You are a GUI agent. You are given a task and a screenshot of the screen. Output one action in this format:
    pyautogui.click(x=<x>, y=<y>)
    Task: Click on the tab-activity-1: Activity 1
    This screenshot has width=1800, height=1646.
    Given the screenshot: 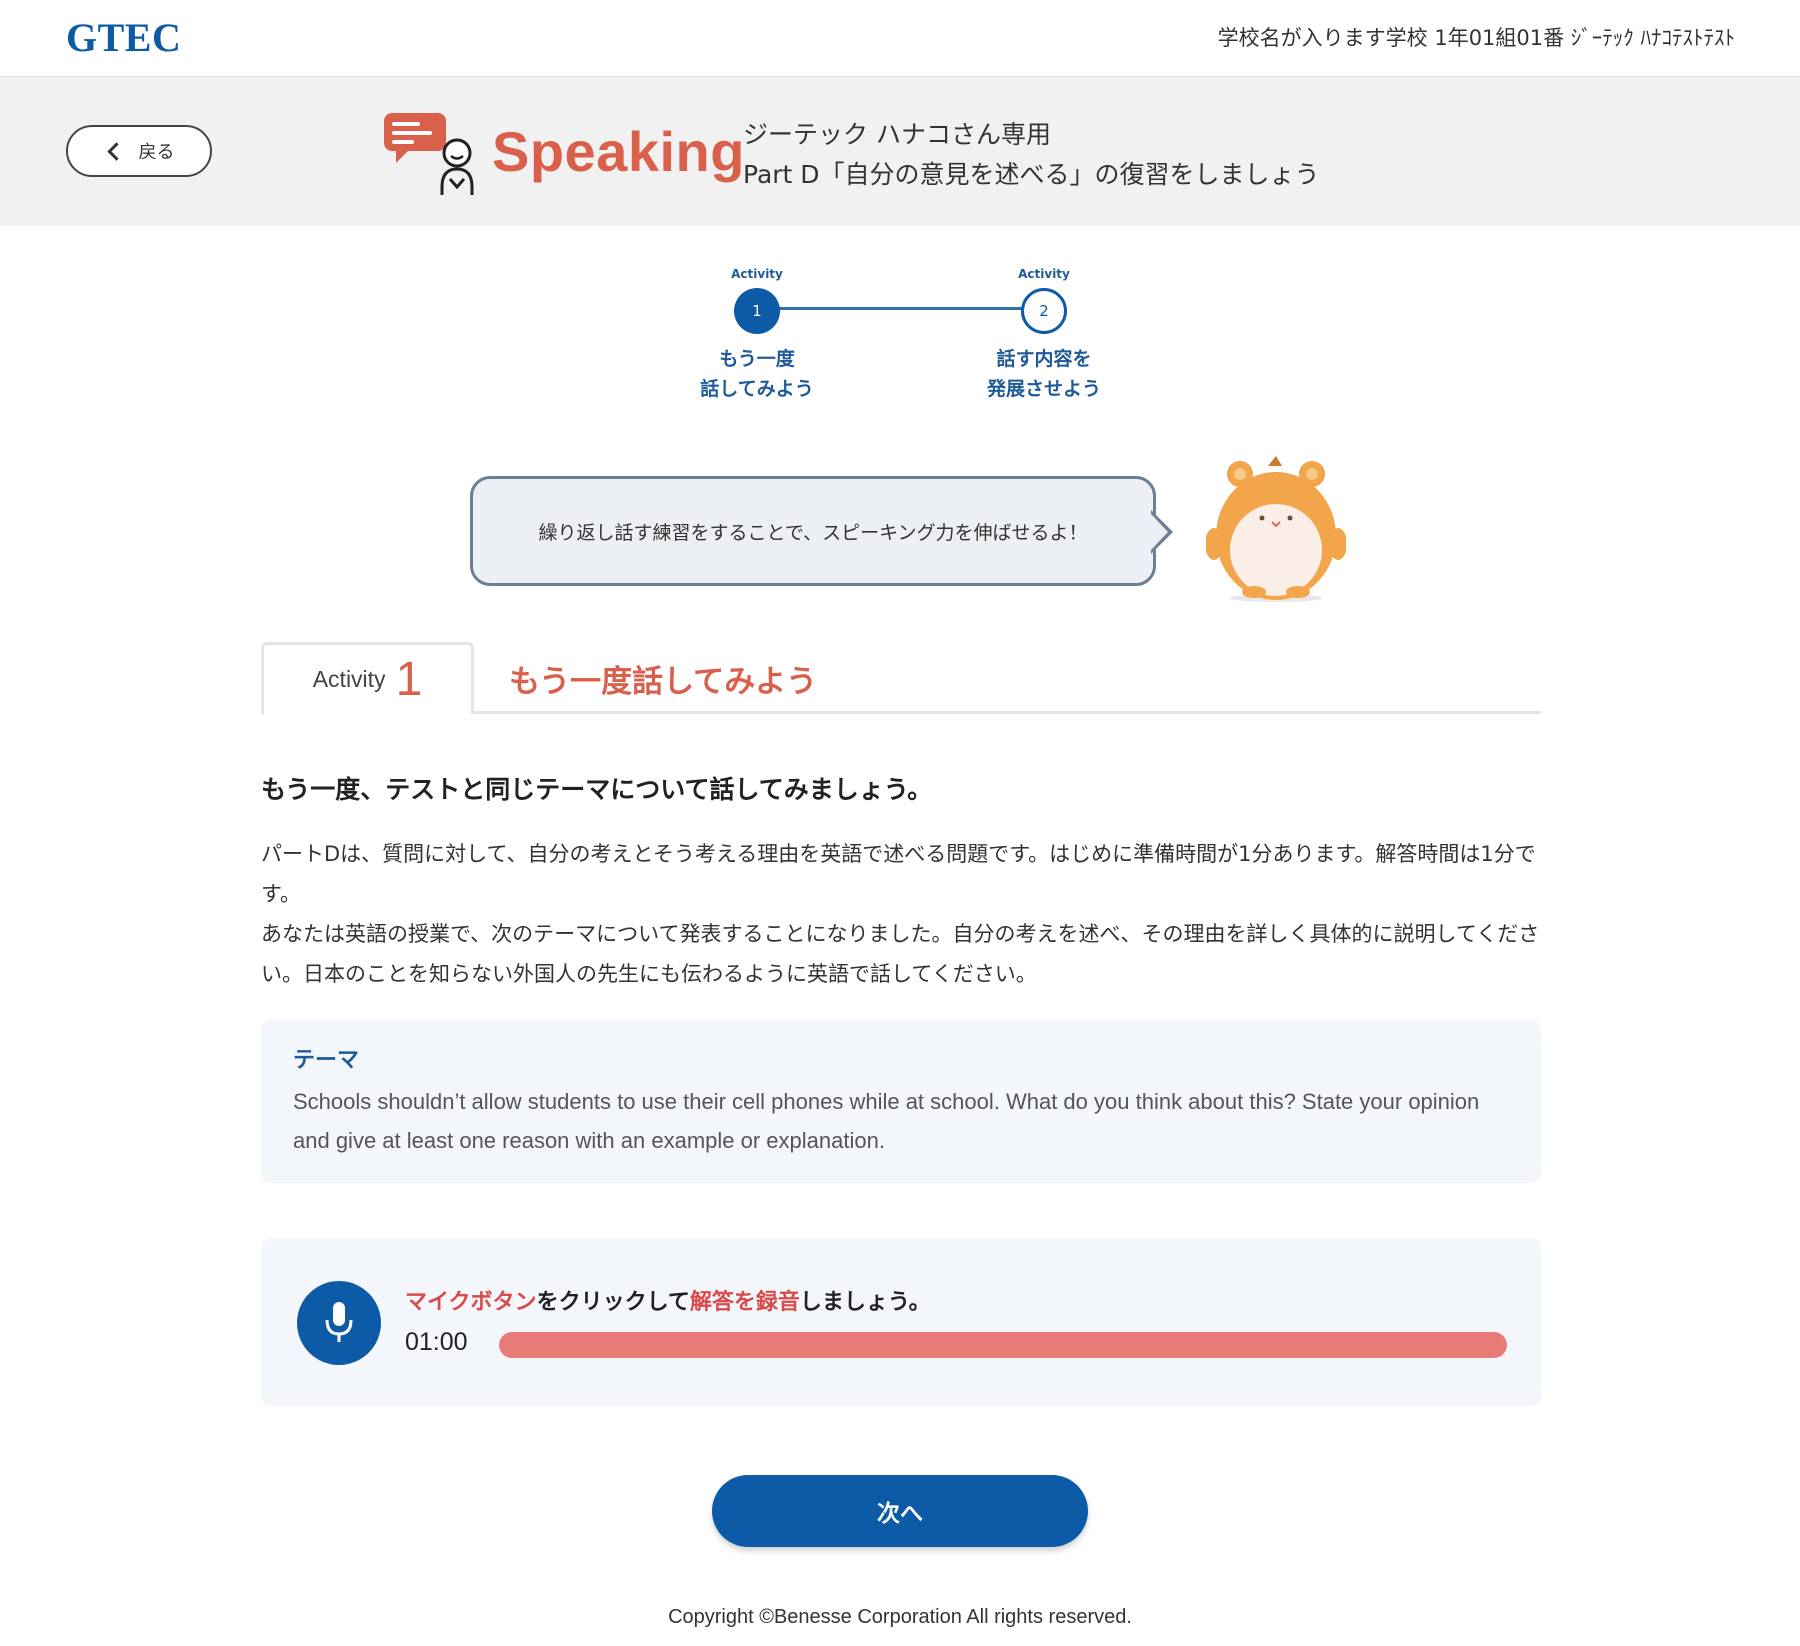 What is the action you would take?
    pyautogui.click(x=367, y=678)
    